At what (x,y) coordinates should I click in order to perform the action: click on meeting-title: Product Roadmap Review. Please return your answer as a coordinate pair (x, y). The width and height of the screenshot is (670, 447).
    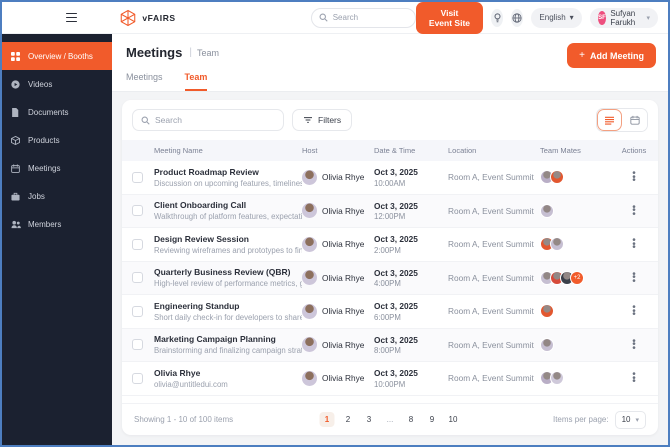
    Looking at the image, I should click on (206, 171).